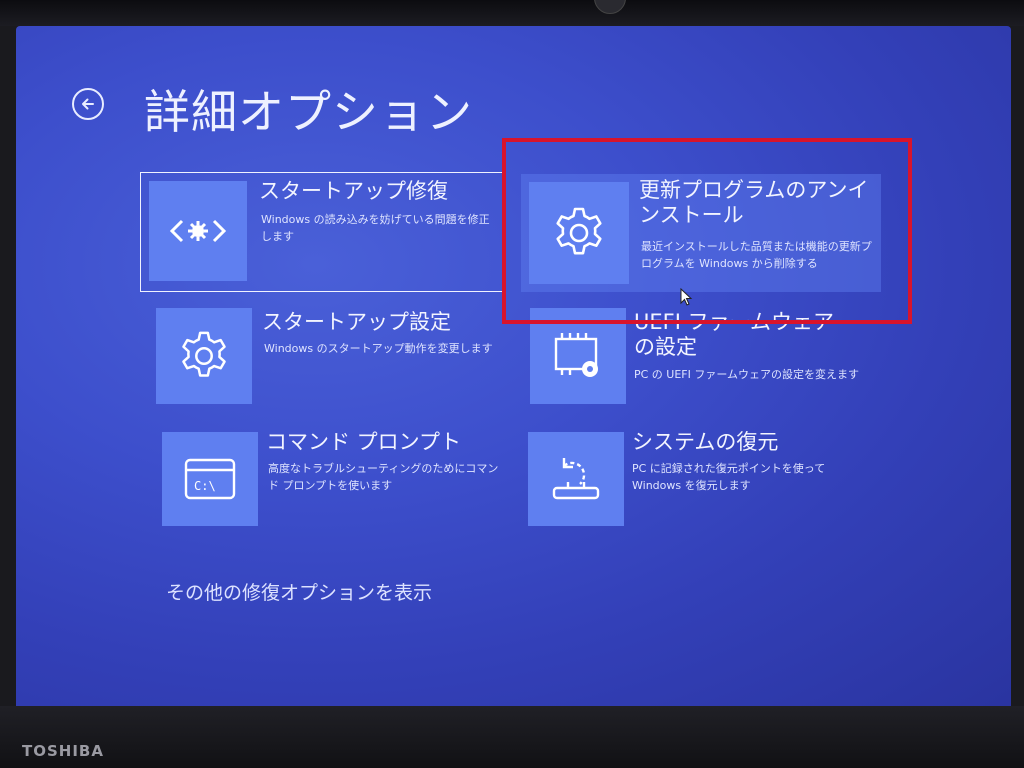 The height and width of the screenshot is (768, 1024). I want to click on startup-repair-icon, so click(198, 231).